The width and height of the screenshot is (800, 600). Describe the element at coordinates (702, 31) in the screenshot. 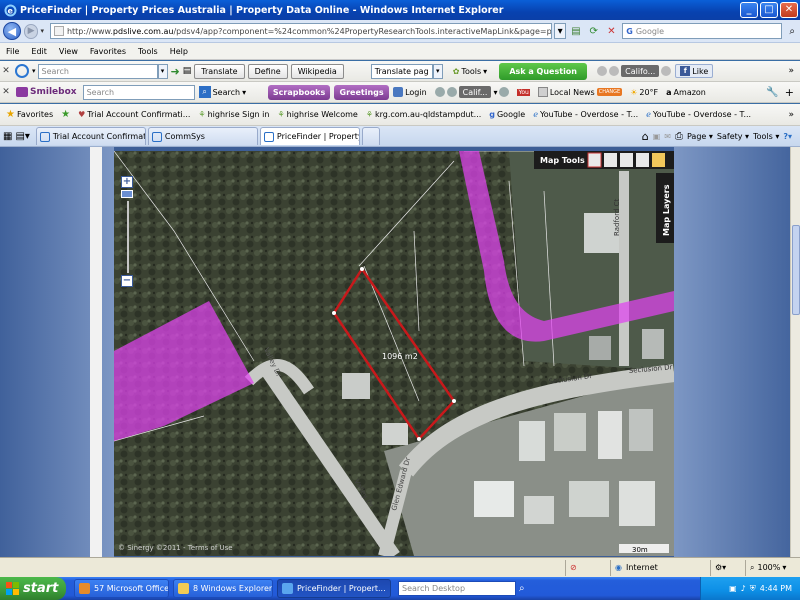

I see `google-search-field: G Google` at that location.